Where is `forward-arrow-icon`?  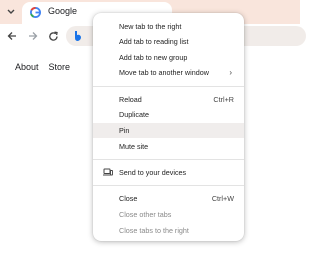
forward-arrow-icon is located at coordinates (33, 36).